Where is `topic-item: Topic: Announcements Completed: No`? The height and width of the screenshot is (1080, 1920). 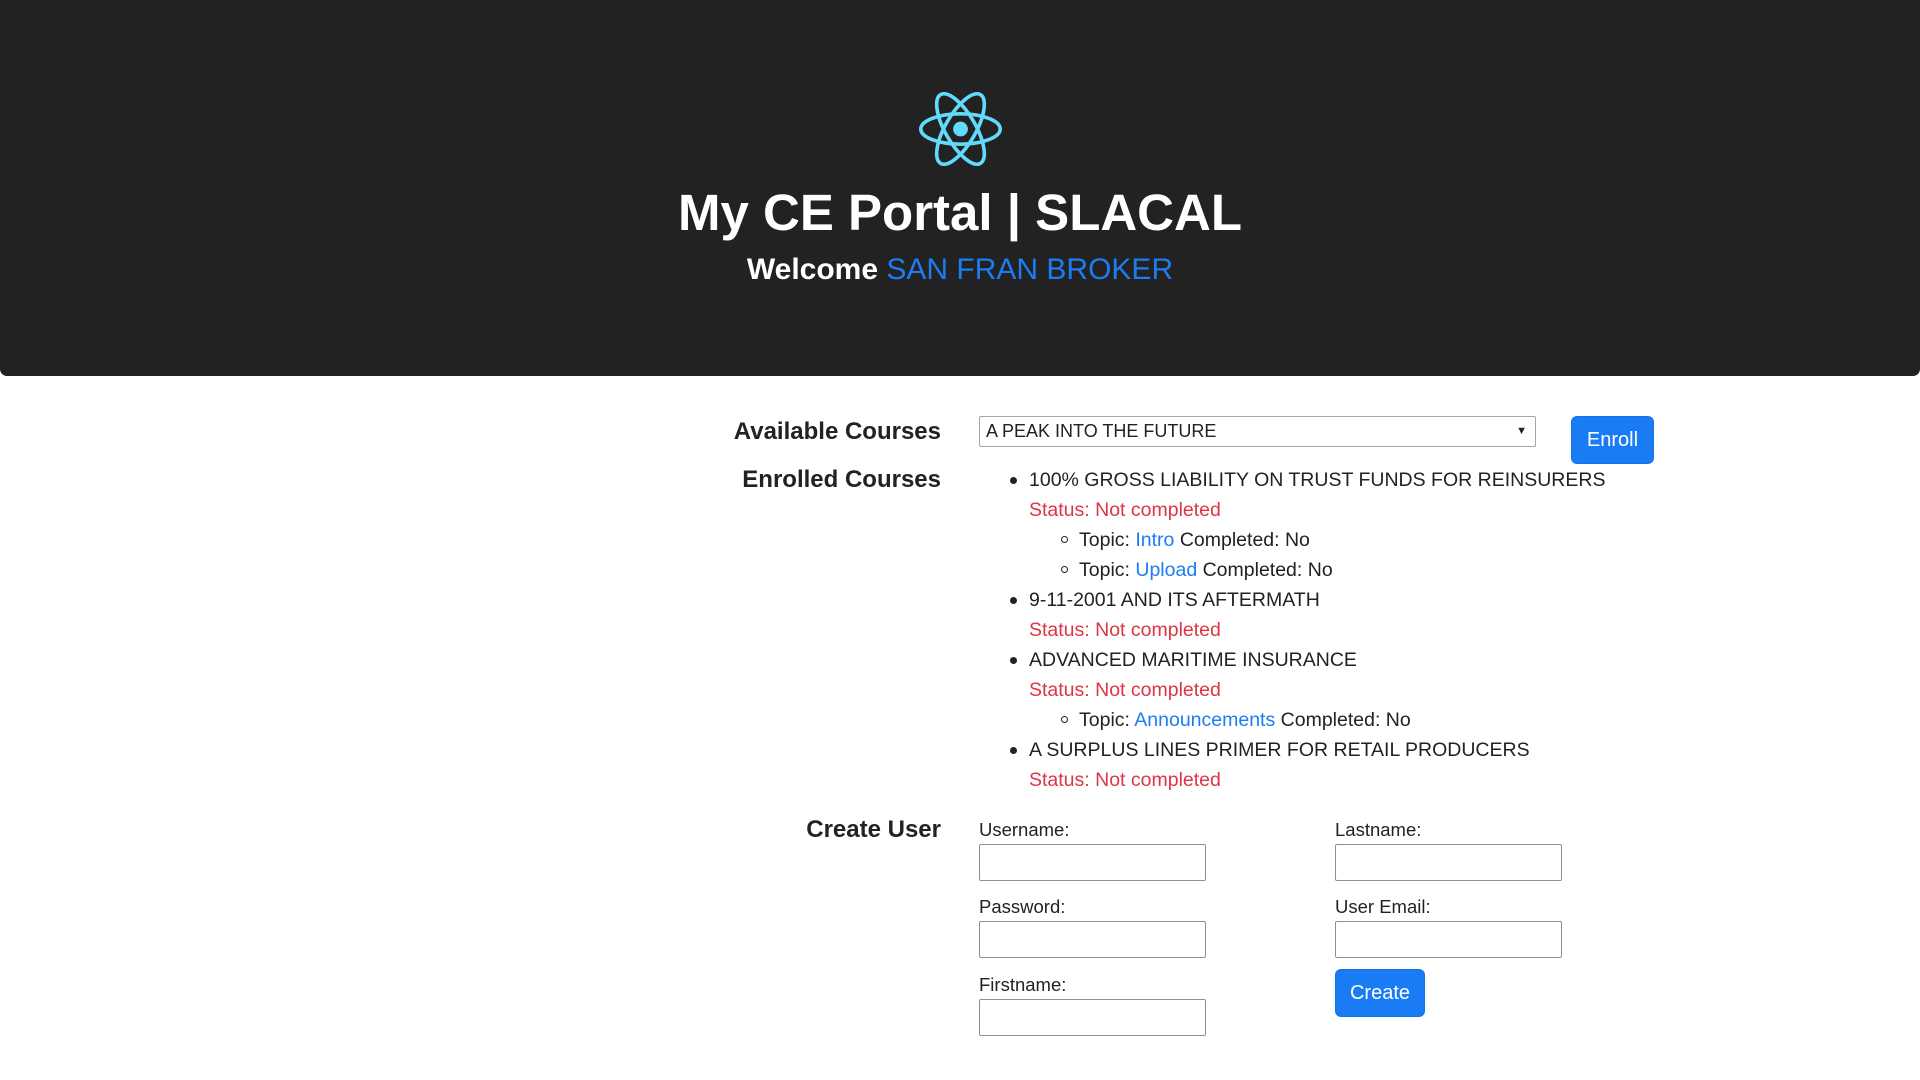 topic-item: Topic: Announcements Completed: No is located at coordinates (1344, 720).